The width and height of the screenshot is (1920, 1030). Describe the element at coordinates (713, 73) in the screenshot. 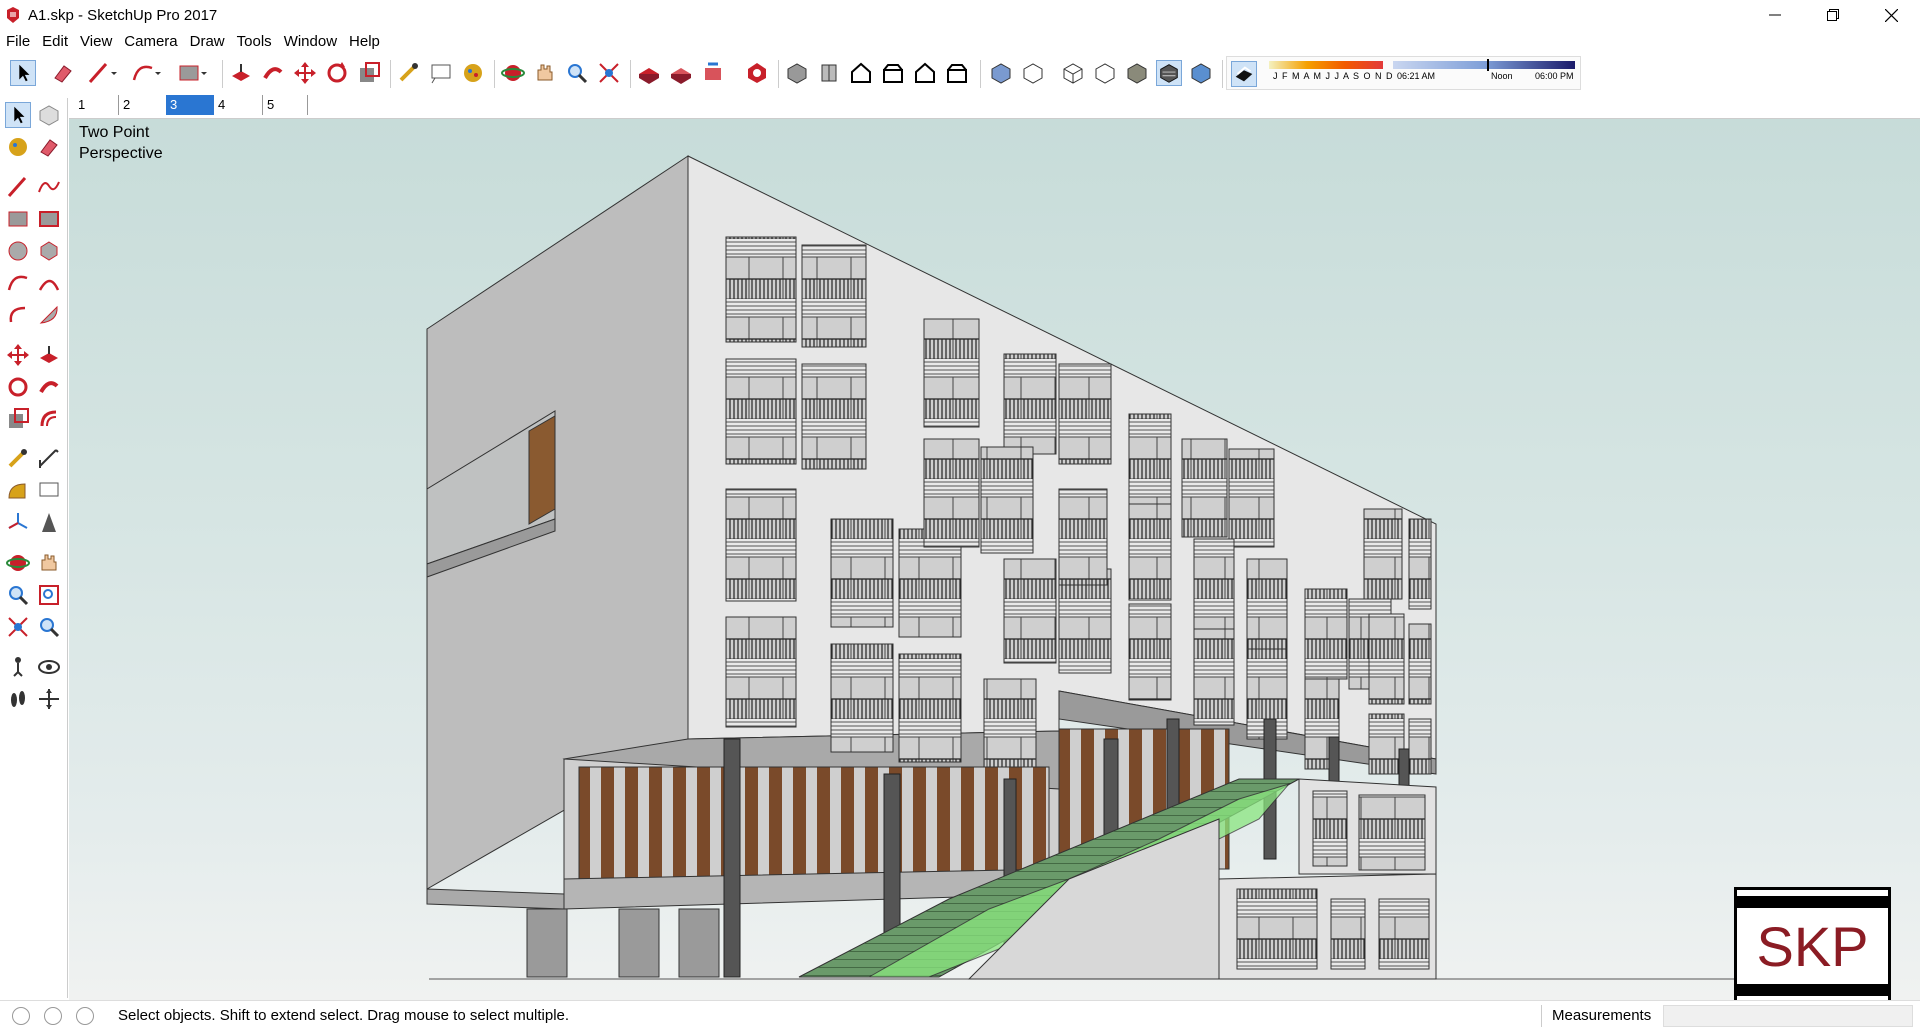

I see `share-component-icon` at that location.